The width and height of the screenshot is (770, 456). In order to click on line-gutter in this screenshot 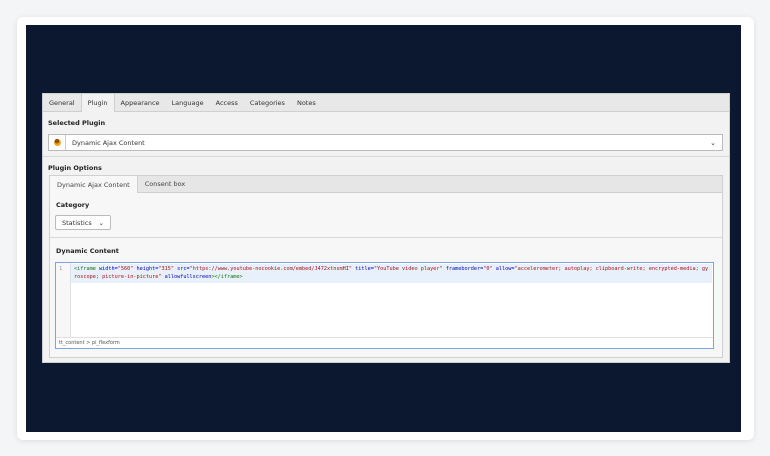, I will do `click(63, 300)`.